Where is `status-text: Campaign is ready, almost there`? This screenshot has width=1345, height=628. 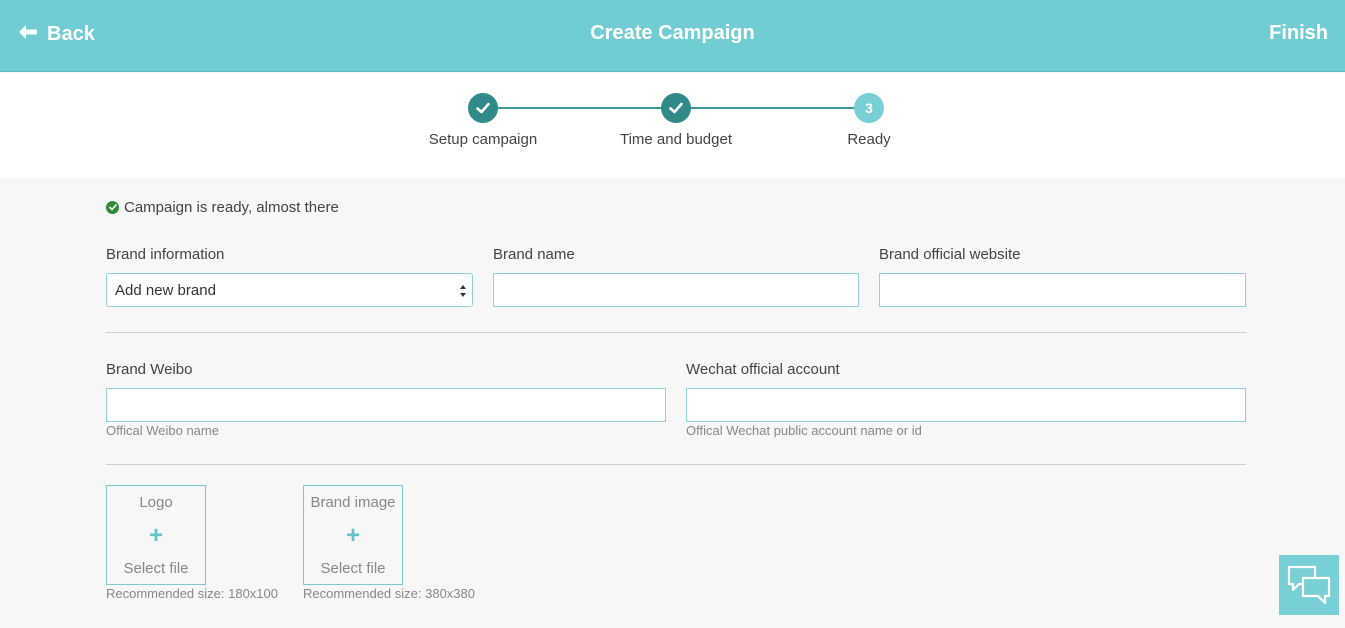 status-text: Campaign is ready, almost there is located at coordinates (231, 207).